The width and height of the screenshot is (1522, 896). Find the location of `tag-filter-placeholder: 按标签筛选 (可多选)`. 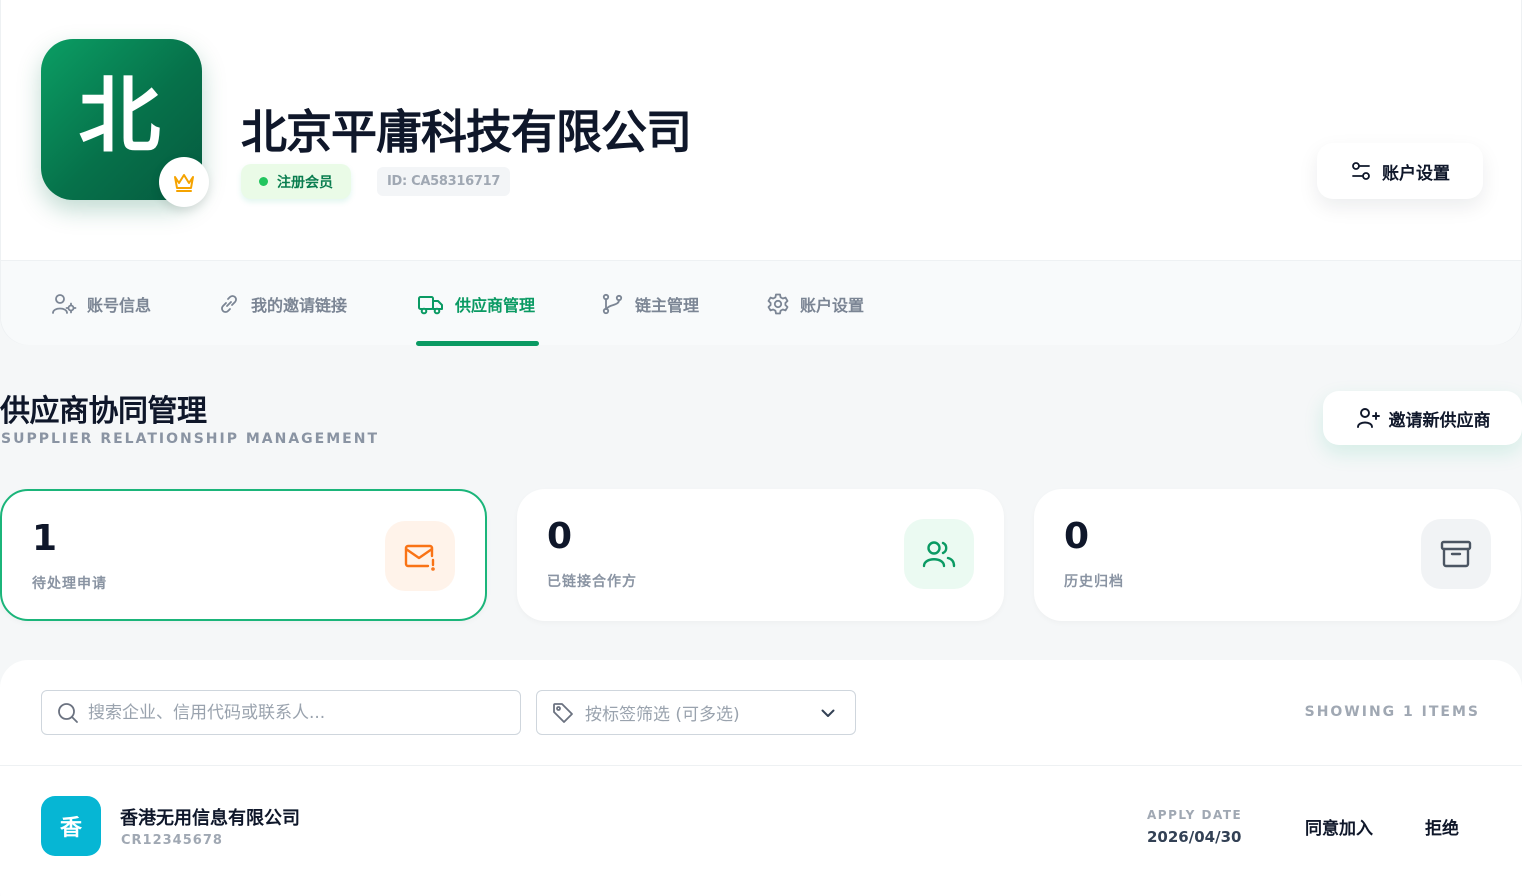

tag-filter-placeholder: 按标签筛选 (可多选) is located at coordinates (662, 715).